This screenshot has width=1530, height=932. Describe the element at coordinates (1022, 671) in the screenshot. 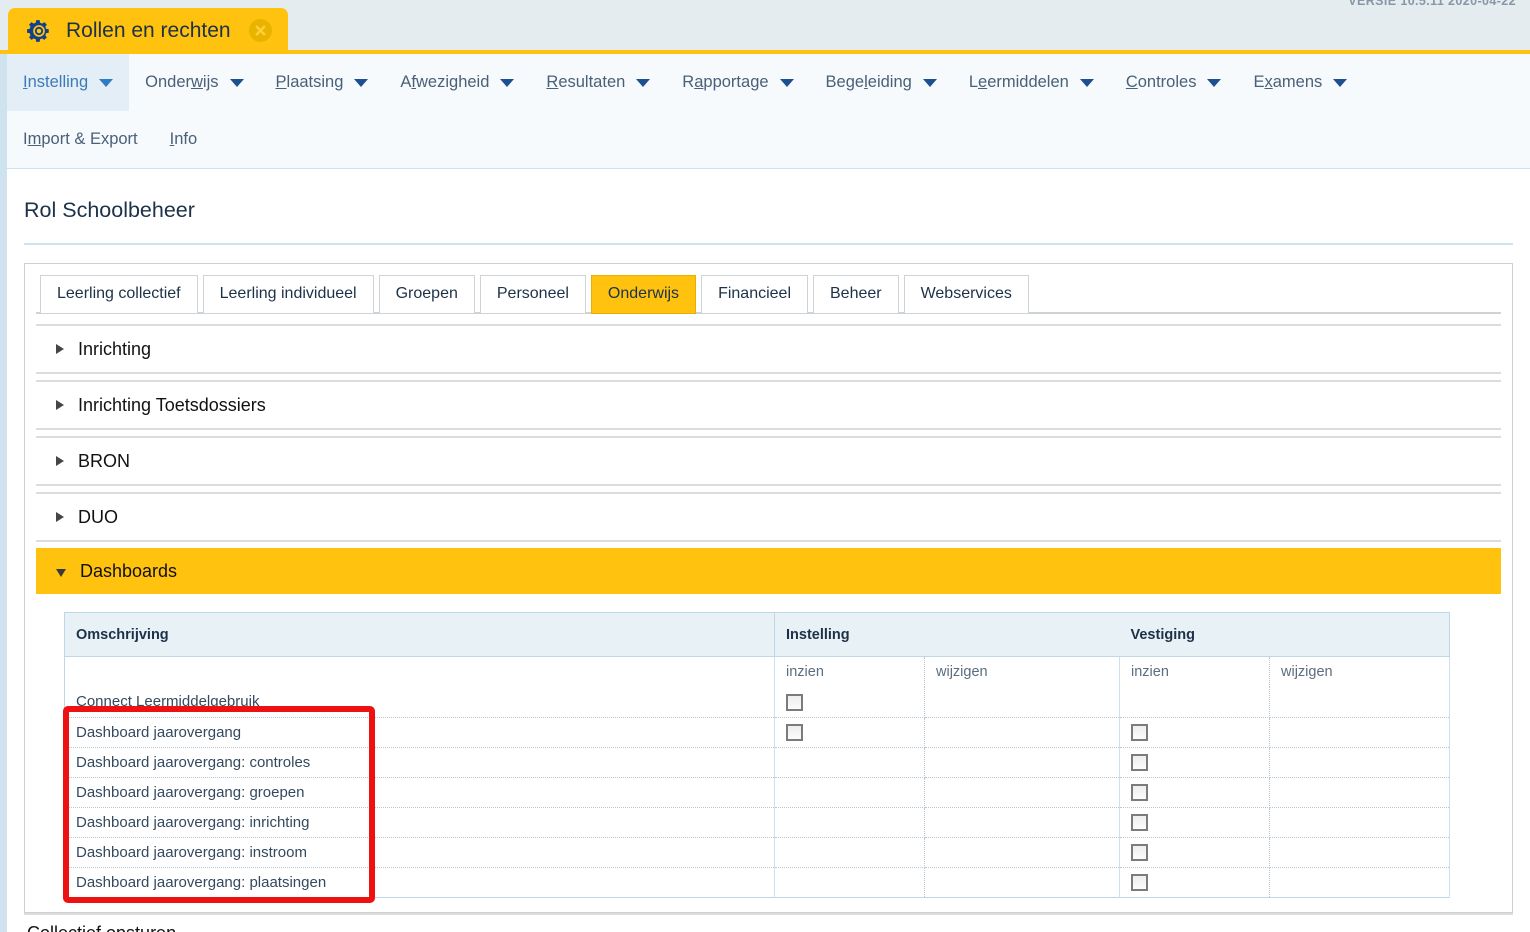

I see `sub-header-instelling-wijzigen: wijzigen` at that location.